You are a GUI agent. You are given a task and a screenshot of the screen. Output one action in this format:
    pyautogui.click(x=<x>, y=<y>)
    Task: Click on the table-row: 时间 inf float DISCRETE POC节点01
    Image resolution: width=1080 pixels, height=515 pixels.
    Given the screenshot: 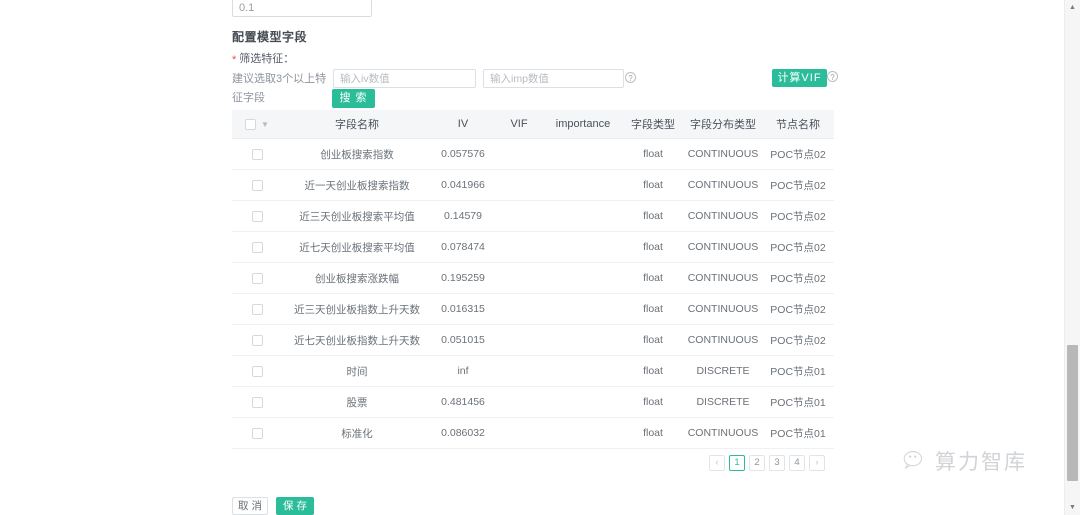 What is the action you would take?
    pyautogui.click(x=533, y=371)
    